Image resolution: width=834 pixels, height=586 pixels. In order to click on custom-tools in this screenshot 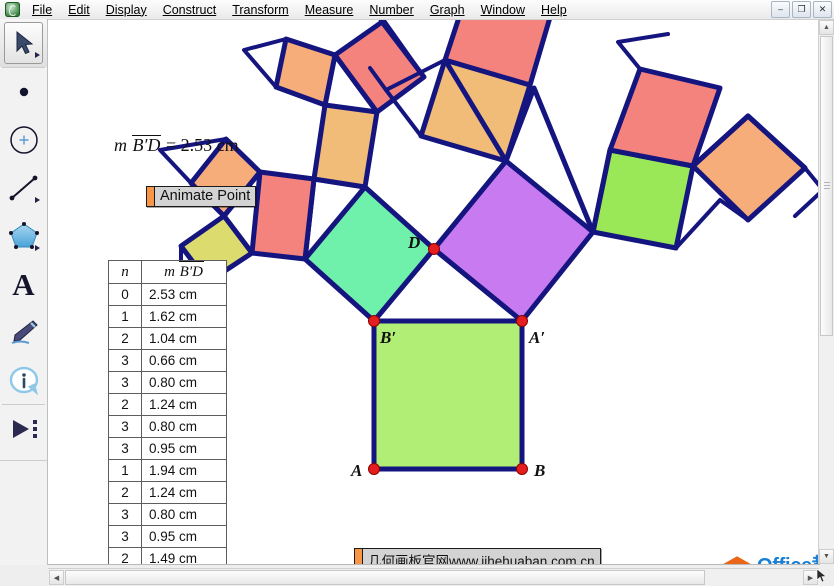, I will do `click(23, 429)`.